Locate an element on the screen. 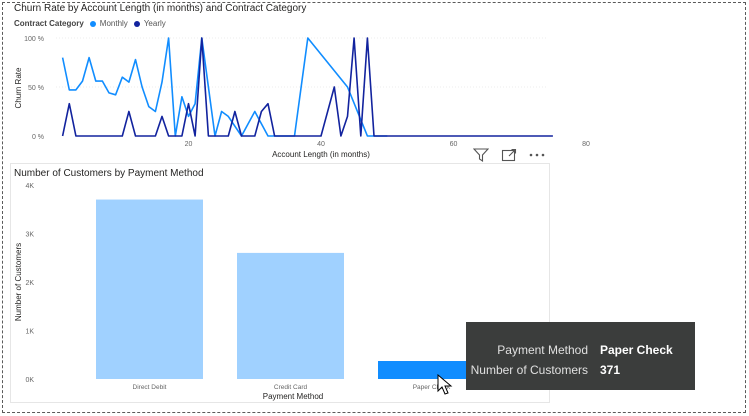  x-tick-label: 40 is located at coordinates (321, 144).